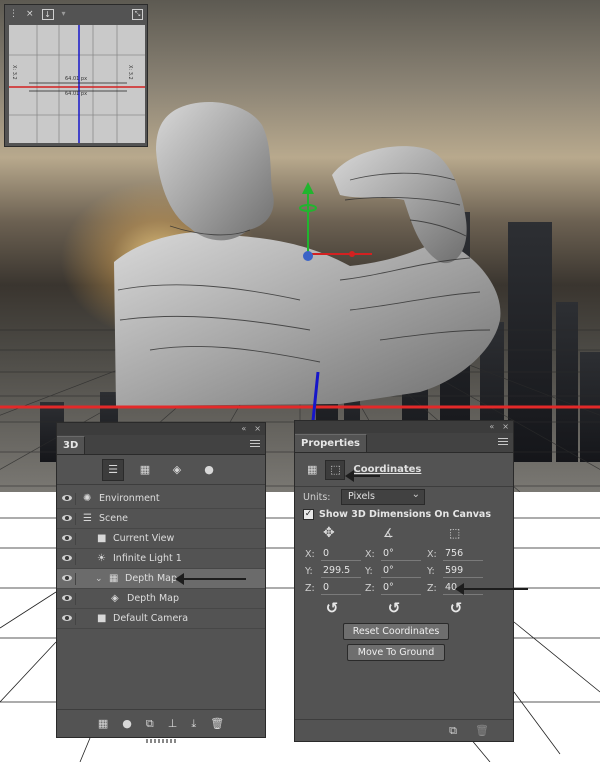  I want to click on resize-grip, so click(161, 741).